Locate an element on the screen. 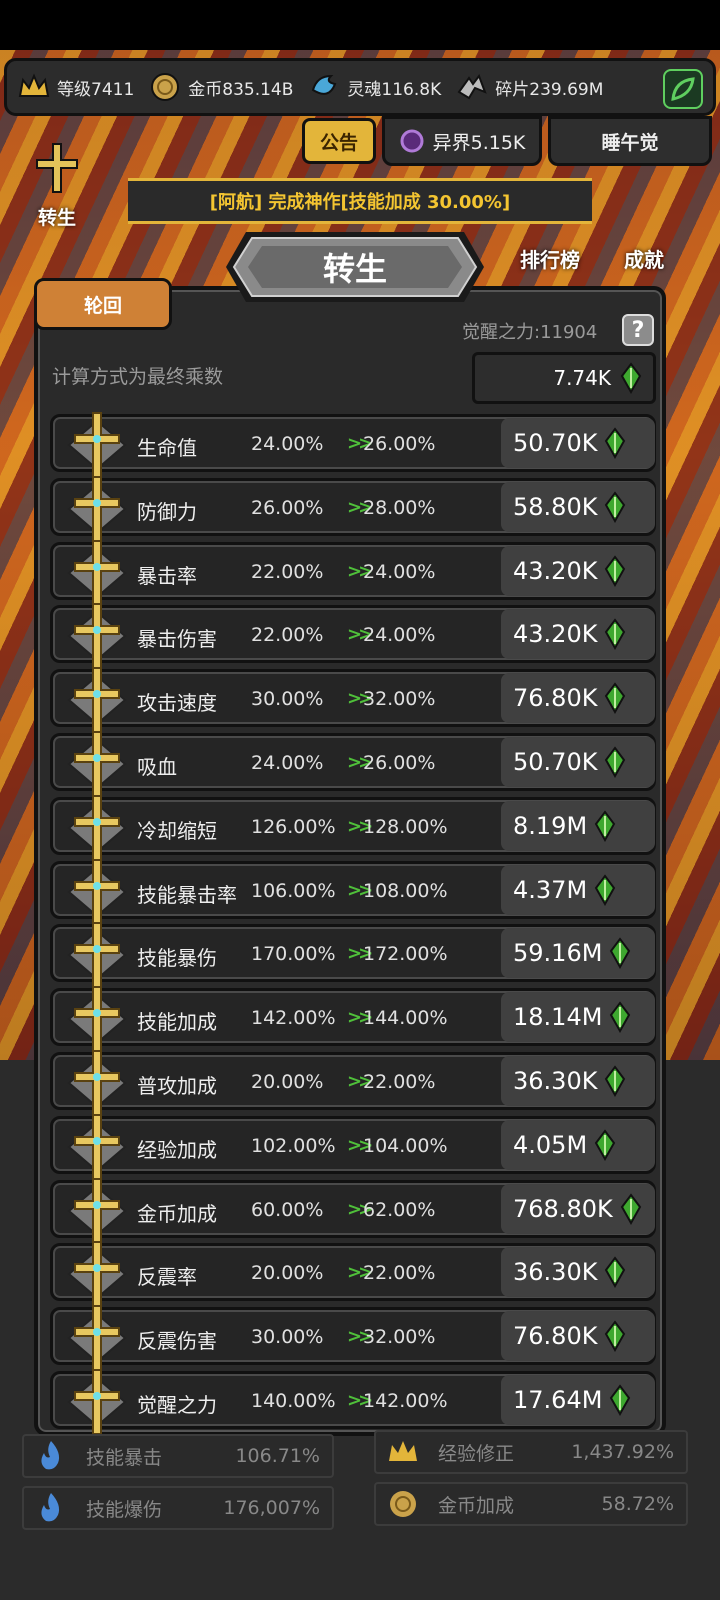 The image size is (720, 1600). resource-bar: 等级7411 金币835.14B 灵魂116.8K 碎片239.69M is located at coordinates (360, 87).